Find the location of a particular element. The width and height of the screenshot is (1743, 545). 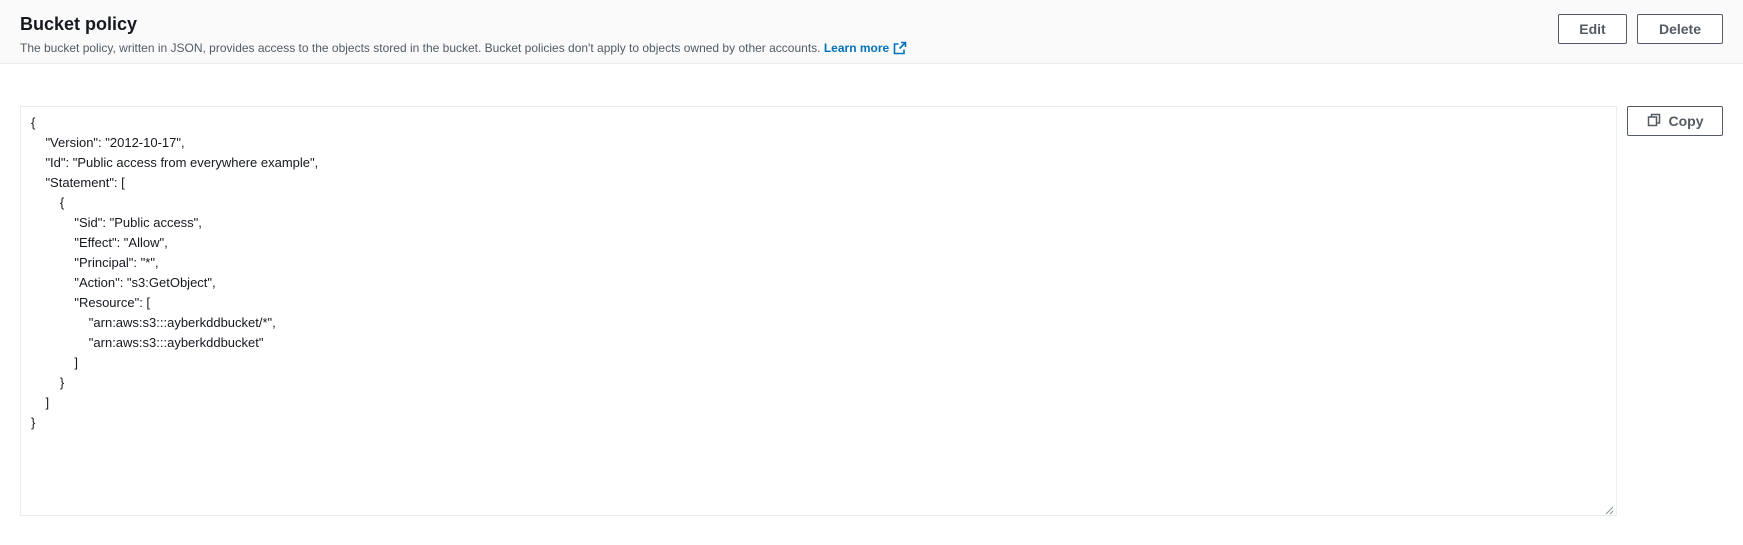

code-line: "arn:aws:s3:::ayberkddbucket" is located at coordinates (147, 342).